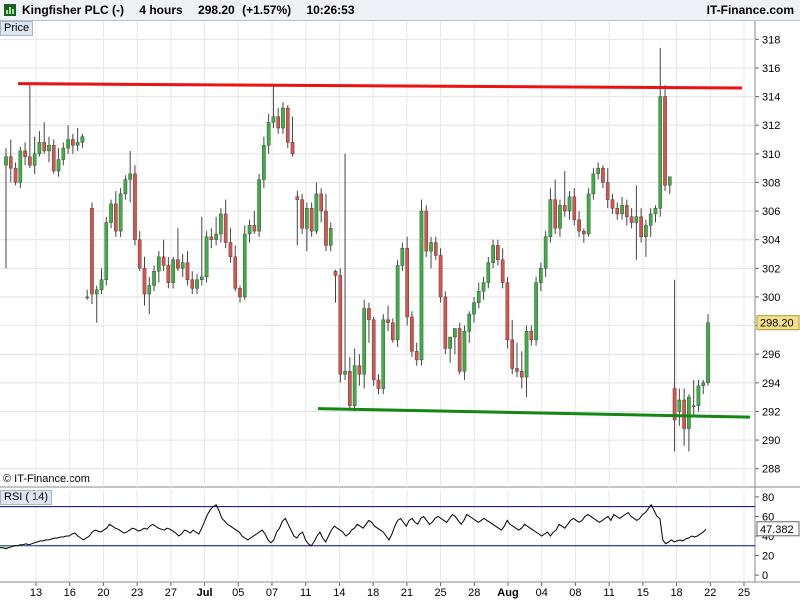 The image size is (800, 600). What do you see at coordinates (771, 298) in the screenshot?
I see `price-tick-label: 300` at bounding box center [771, 298].